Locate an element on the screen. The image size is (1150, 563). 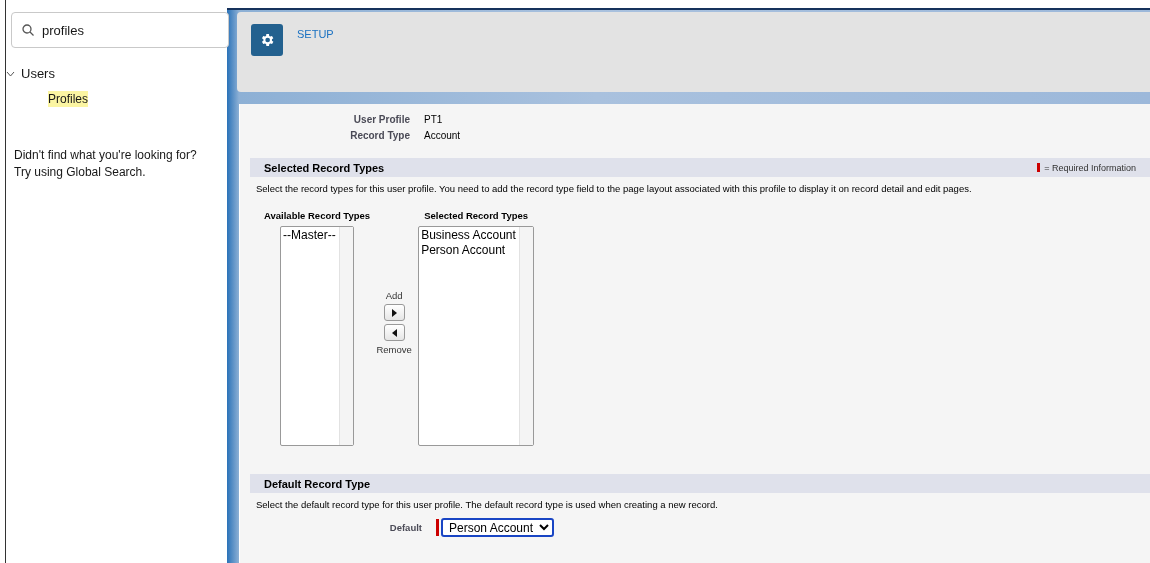
section-title: Selected Record Types is located at coordinates (324, 167).